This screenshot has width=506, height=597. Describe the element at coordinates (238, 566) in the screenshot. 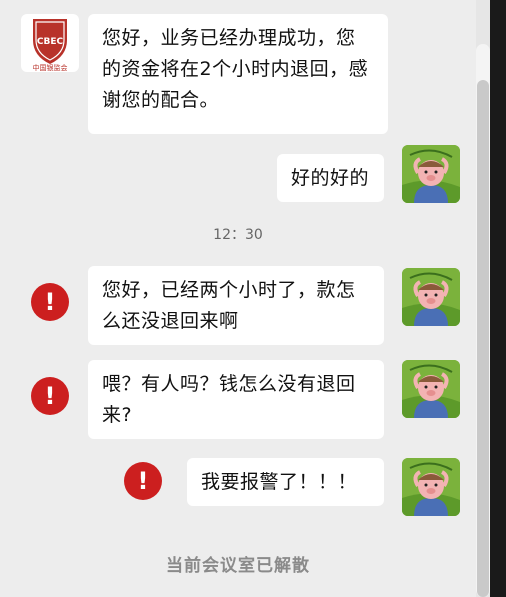

I see `meeting-dissolved-notice: 当前会议室已解散` at that location.